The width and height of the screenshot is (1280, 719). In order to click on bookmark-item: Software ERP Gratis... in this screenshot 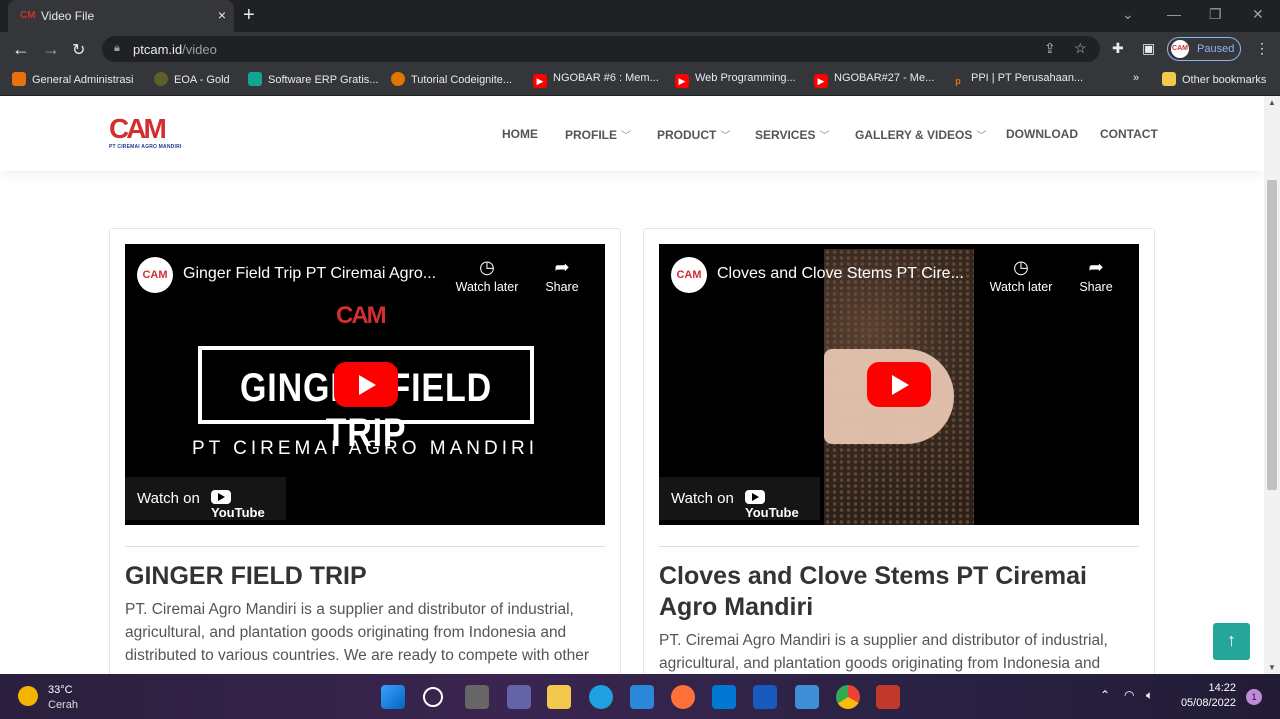, I will do `click(313, 79)`.